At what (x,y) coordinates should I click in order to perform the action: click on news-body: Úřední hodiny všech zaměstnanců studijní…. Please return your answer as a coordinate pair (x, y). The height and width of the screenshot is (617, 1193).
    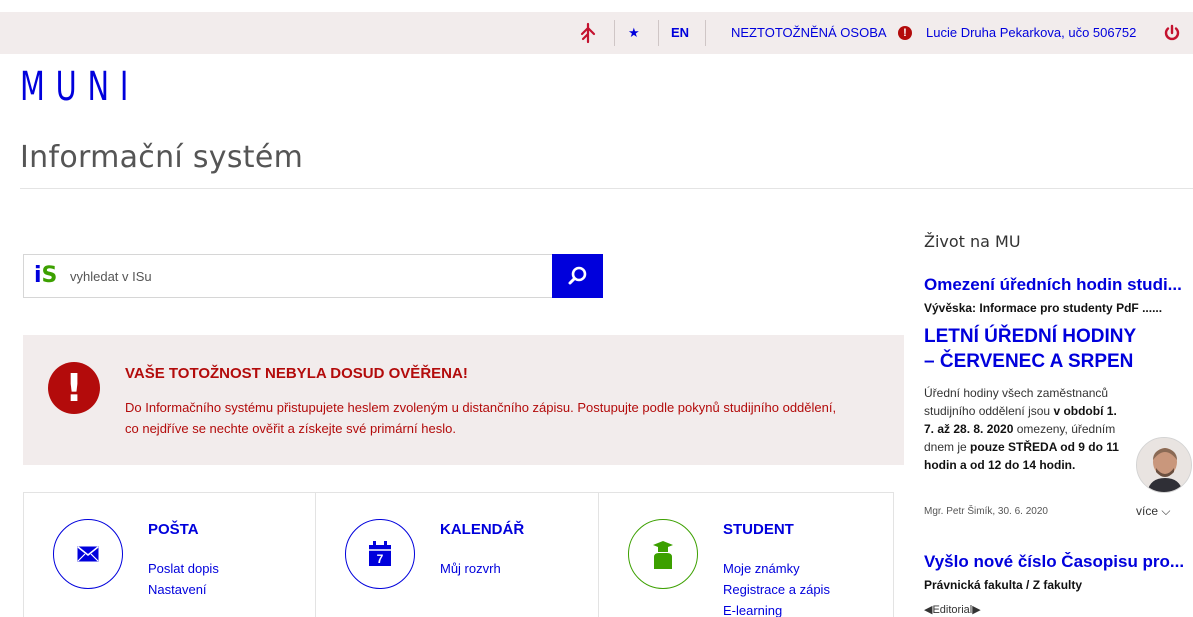
    Looking at the image, I should click on (1021, 429).